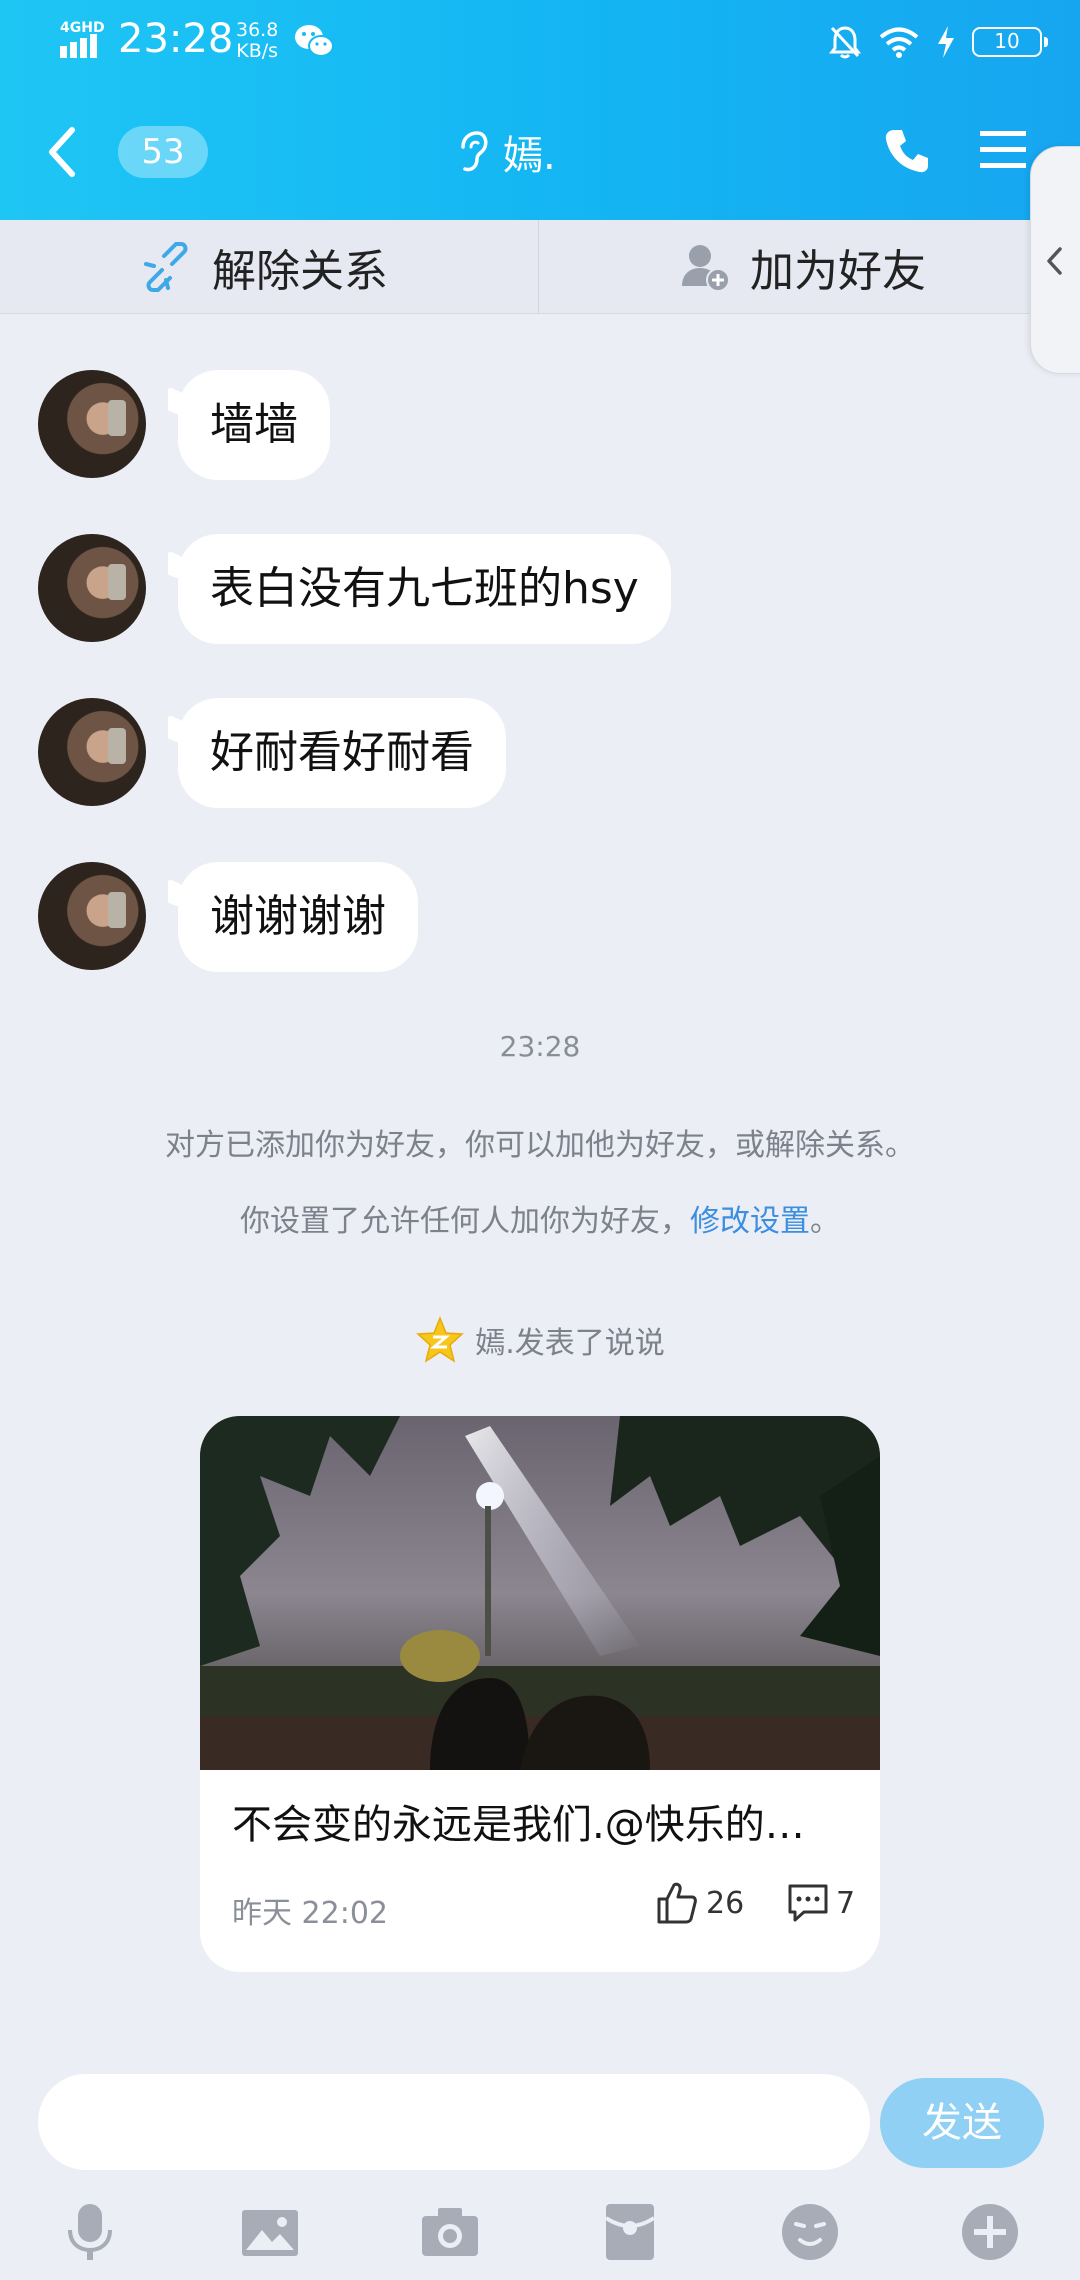  What do you see at coordinates (845, 42) in the screenshot?
I see `mute-bell-icon` at bounding box center [845, 42].